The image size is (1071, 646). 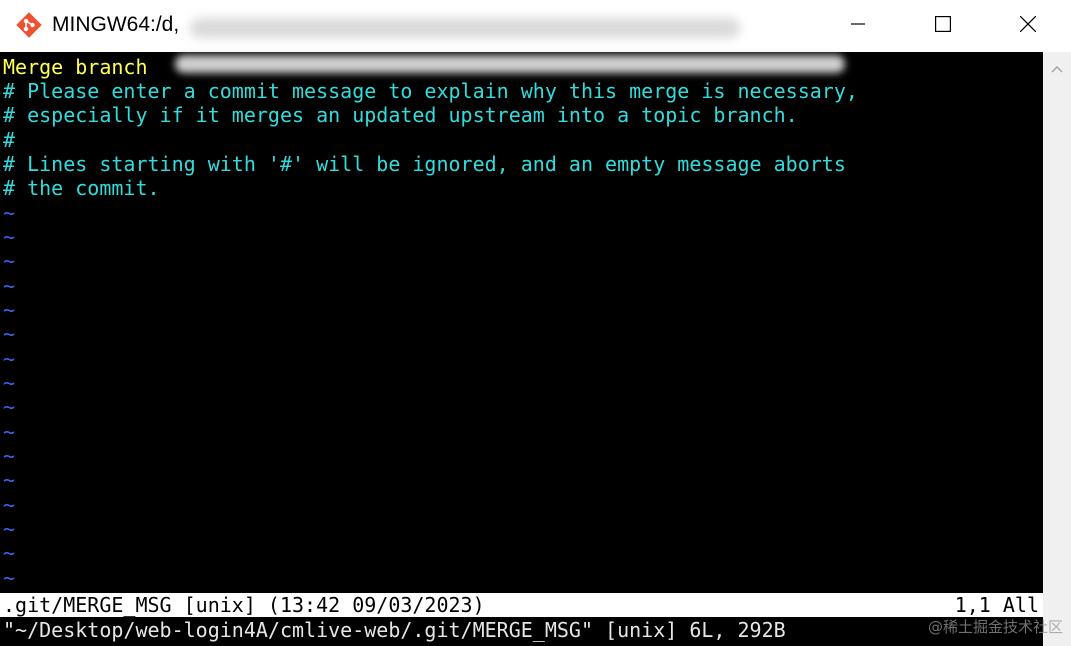 What do you see at coordinates (75, 67) in the screenshot?
I see `merge-branch-line: Merge branch` at bounding box center [75, 67].